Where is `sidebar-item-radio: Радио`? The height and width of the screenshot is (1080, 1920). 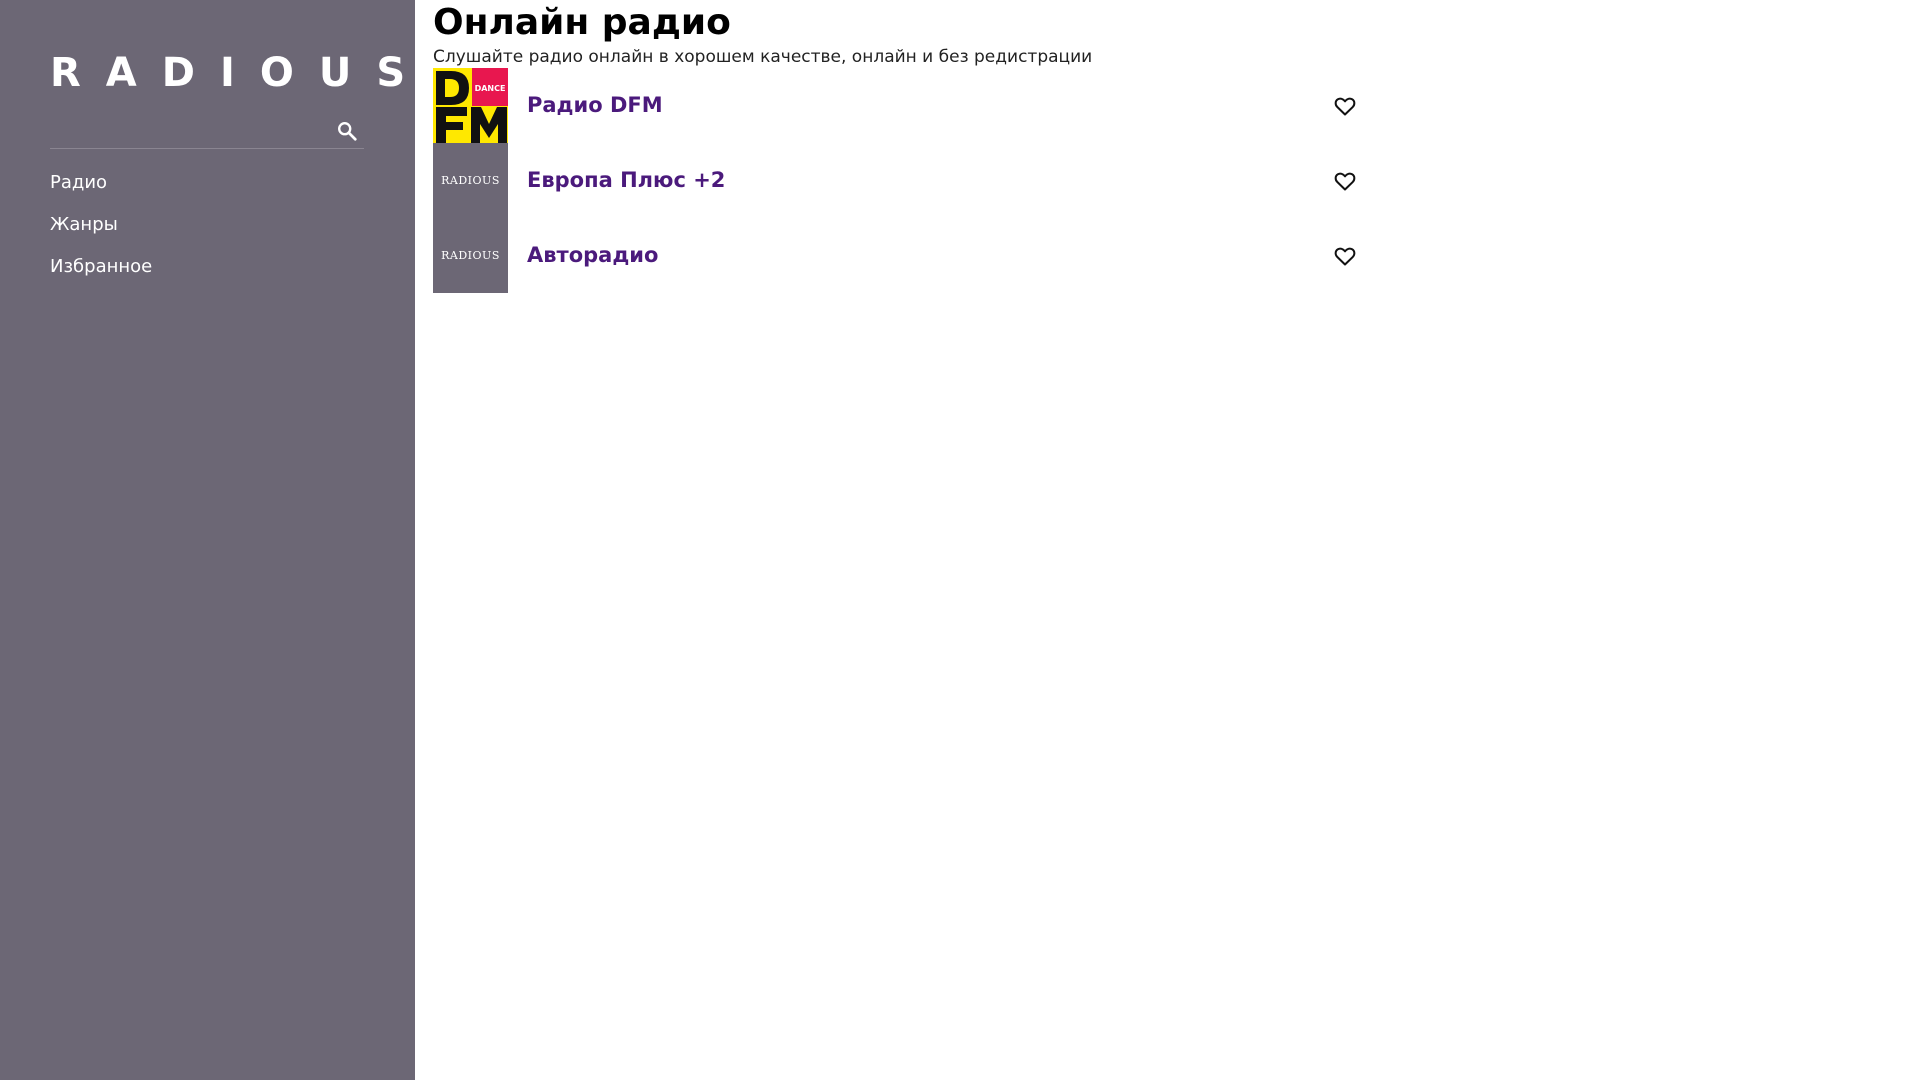
sidebar-item-radio: Радио is located at coordinates (101, 183).